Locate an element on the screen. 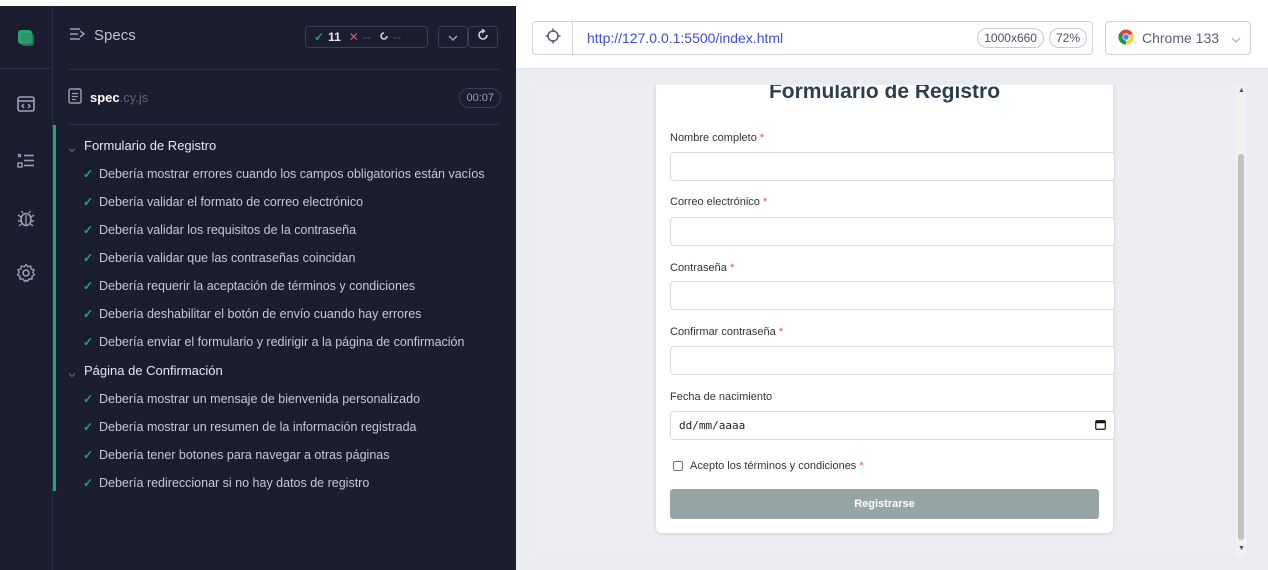 The width and height of the screenshot is (1268, 570). viewport-size-badge: 1000x660 is located at coordinates (1010, 38).